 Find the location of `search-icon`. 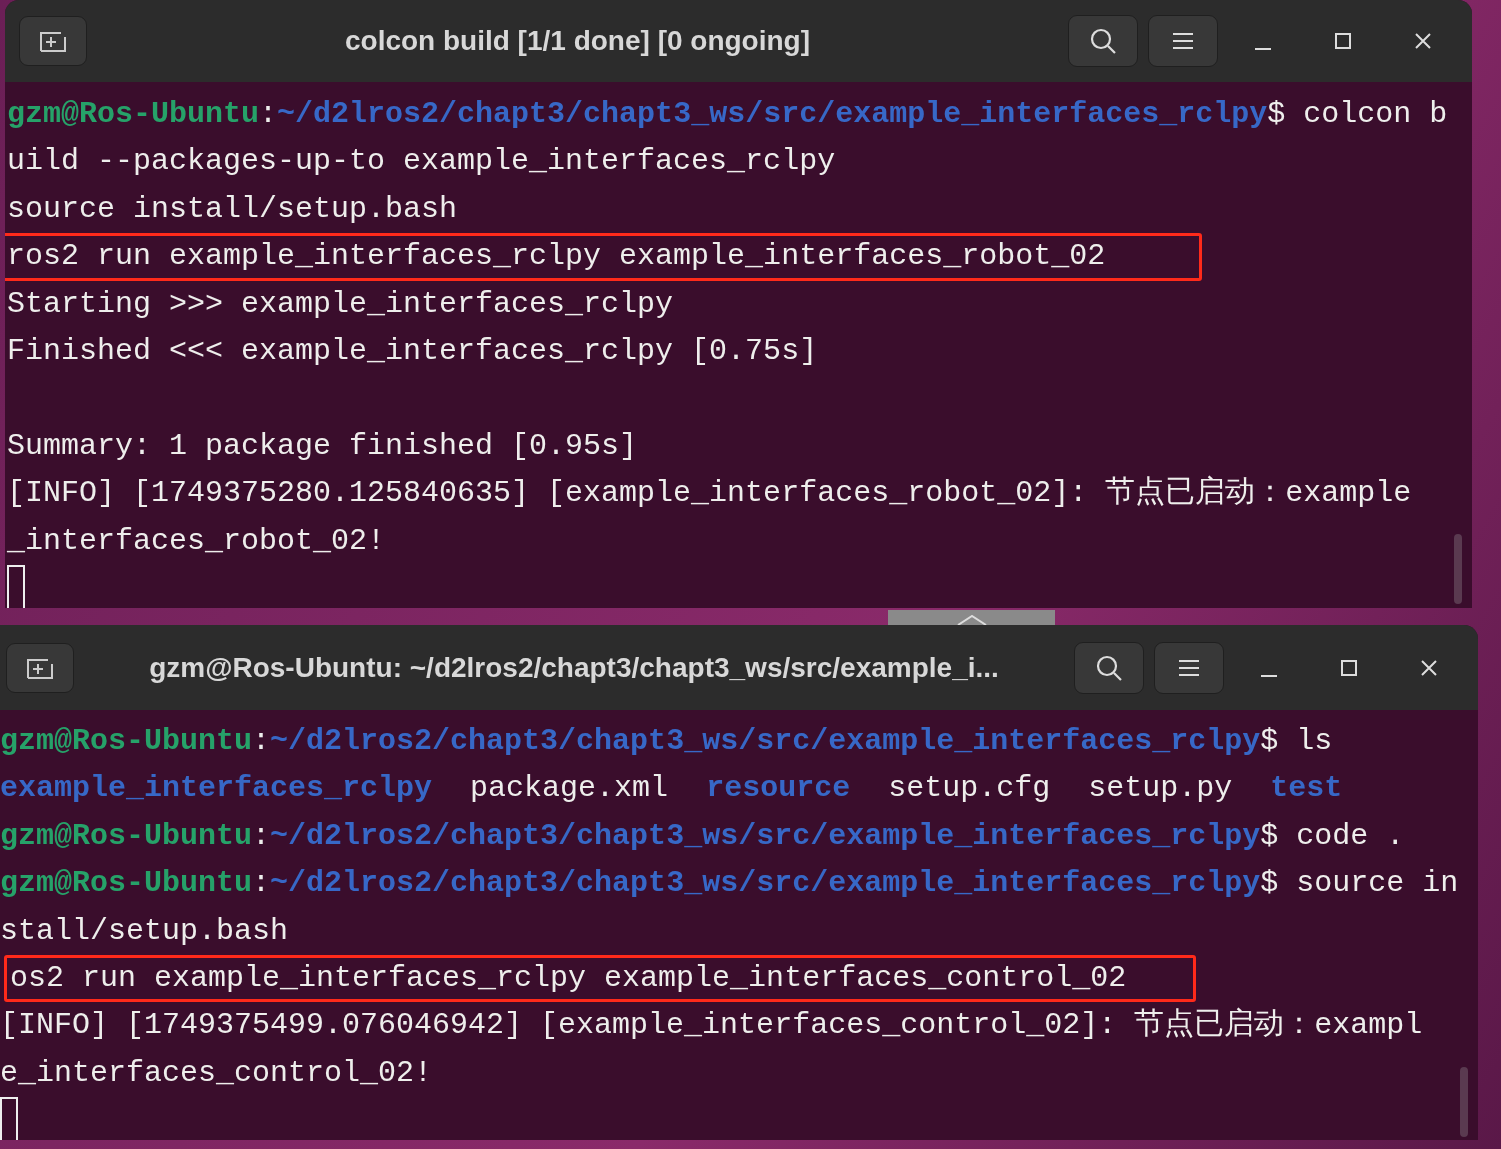

search-icon is located at coordinates (1103, 41).